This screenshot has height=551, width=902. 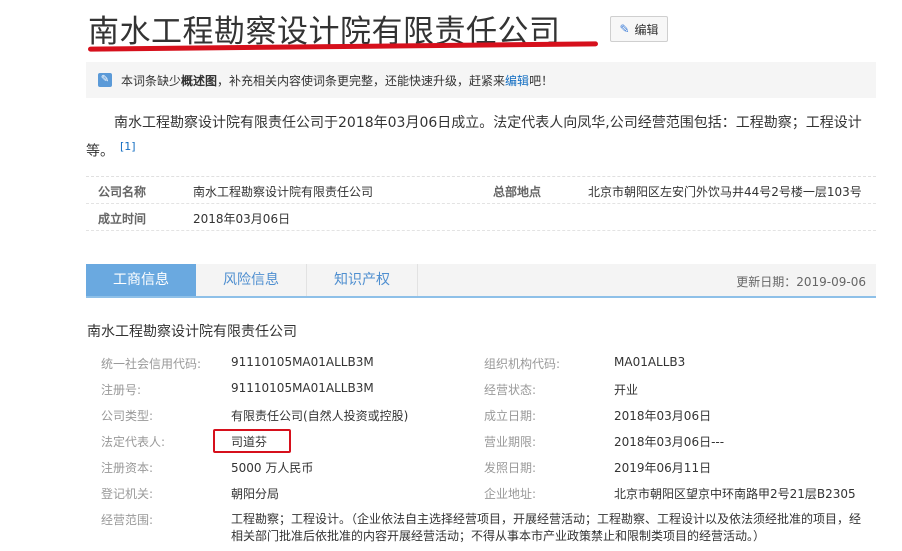 I want to click on est-date-label: 成立日期:, so click(x=510, y=416).